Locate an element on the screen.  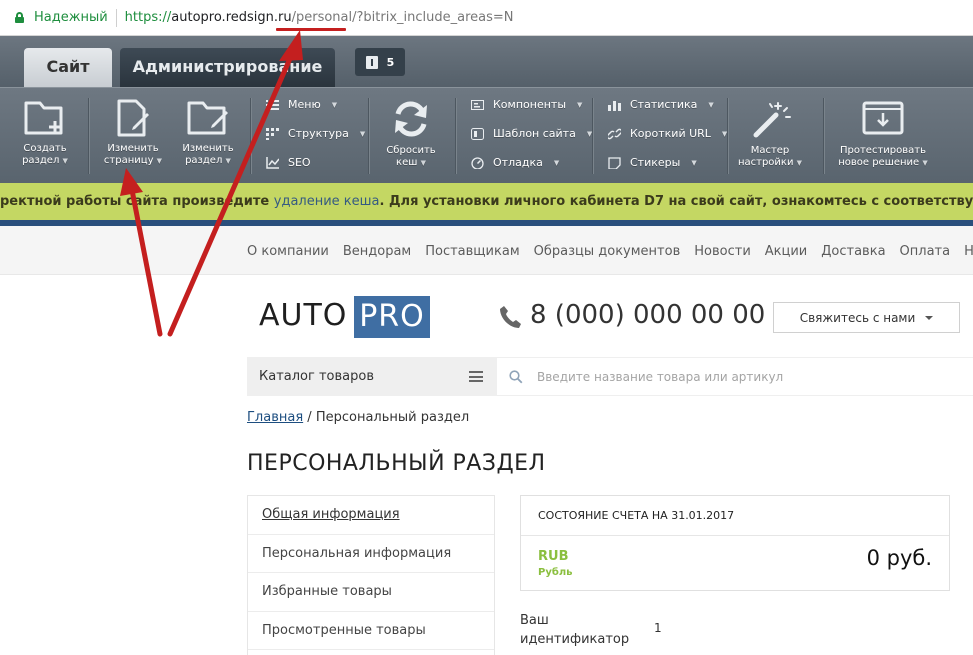
tab-administration: Администрирование is located at coordinates (227, 67).